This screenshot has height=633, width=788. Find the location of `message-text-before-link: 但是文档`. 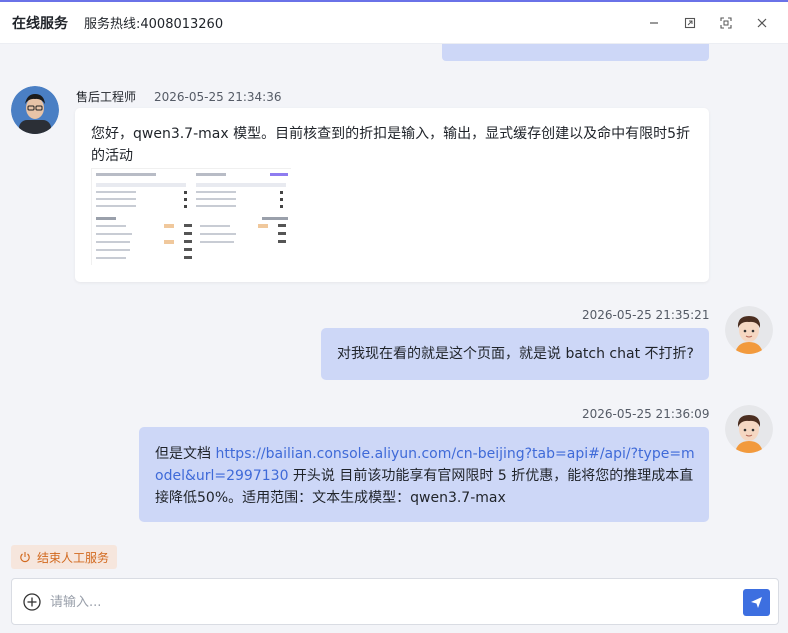

message-text-before-link: 但是文档 is located at coordinates (185, 454).